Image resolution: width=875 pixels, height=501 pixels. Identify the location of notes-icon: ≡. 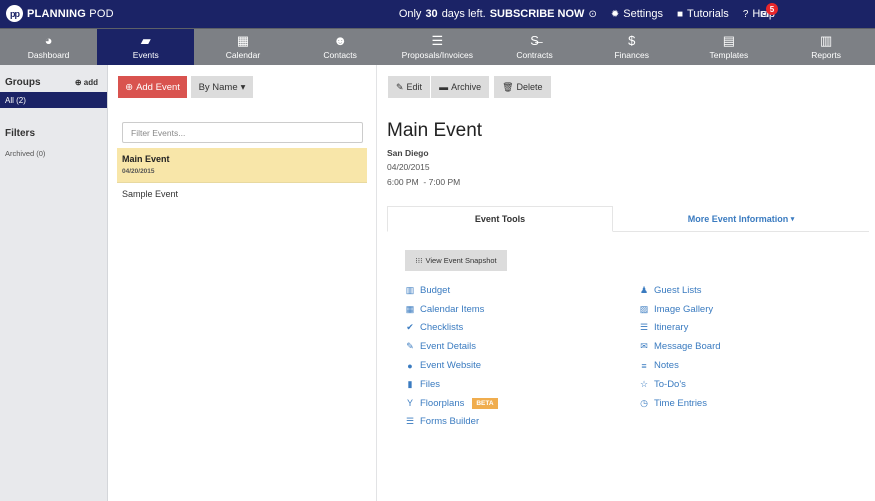
(644, 365).